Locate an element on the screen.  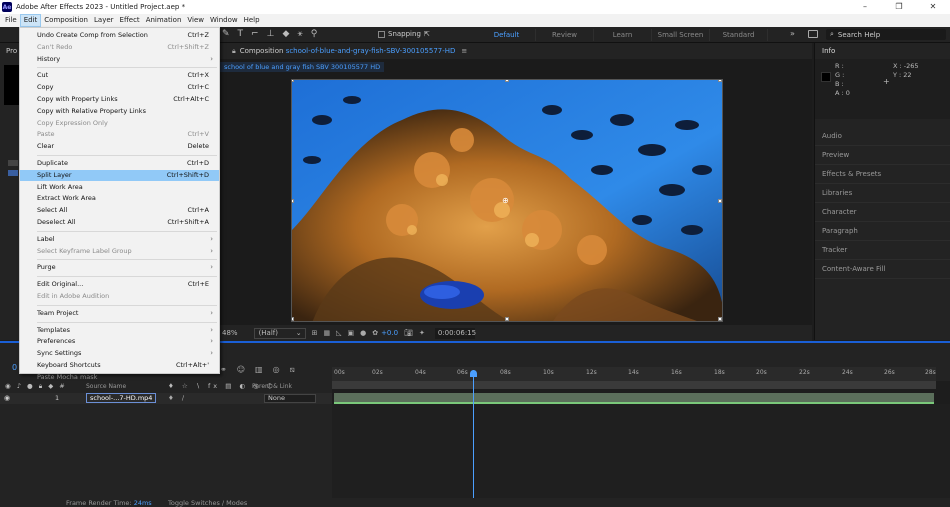
frame-blending-icon: ▥ is located at coordinates (259, 370).